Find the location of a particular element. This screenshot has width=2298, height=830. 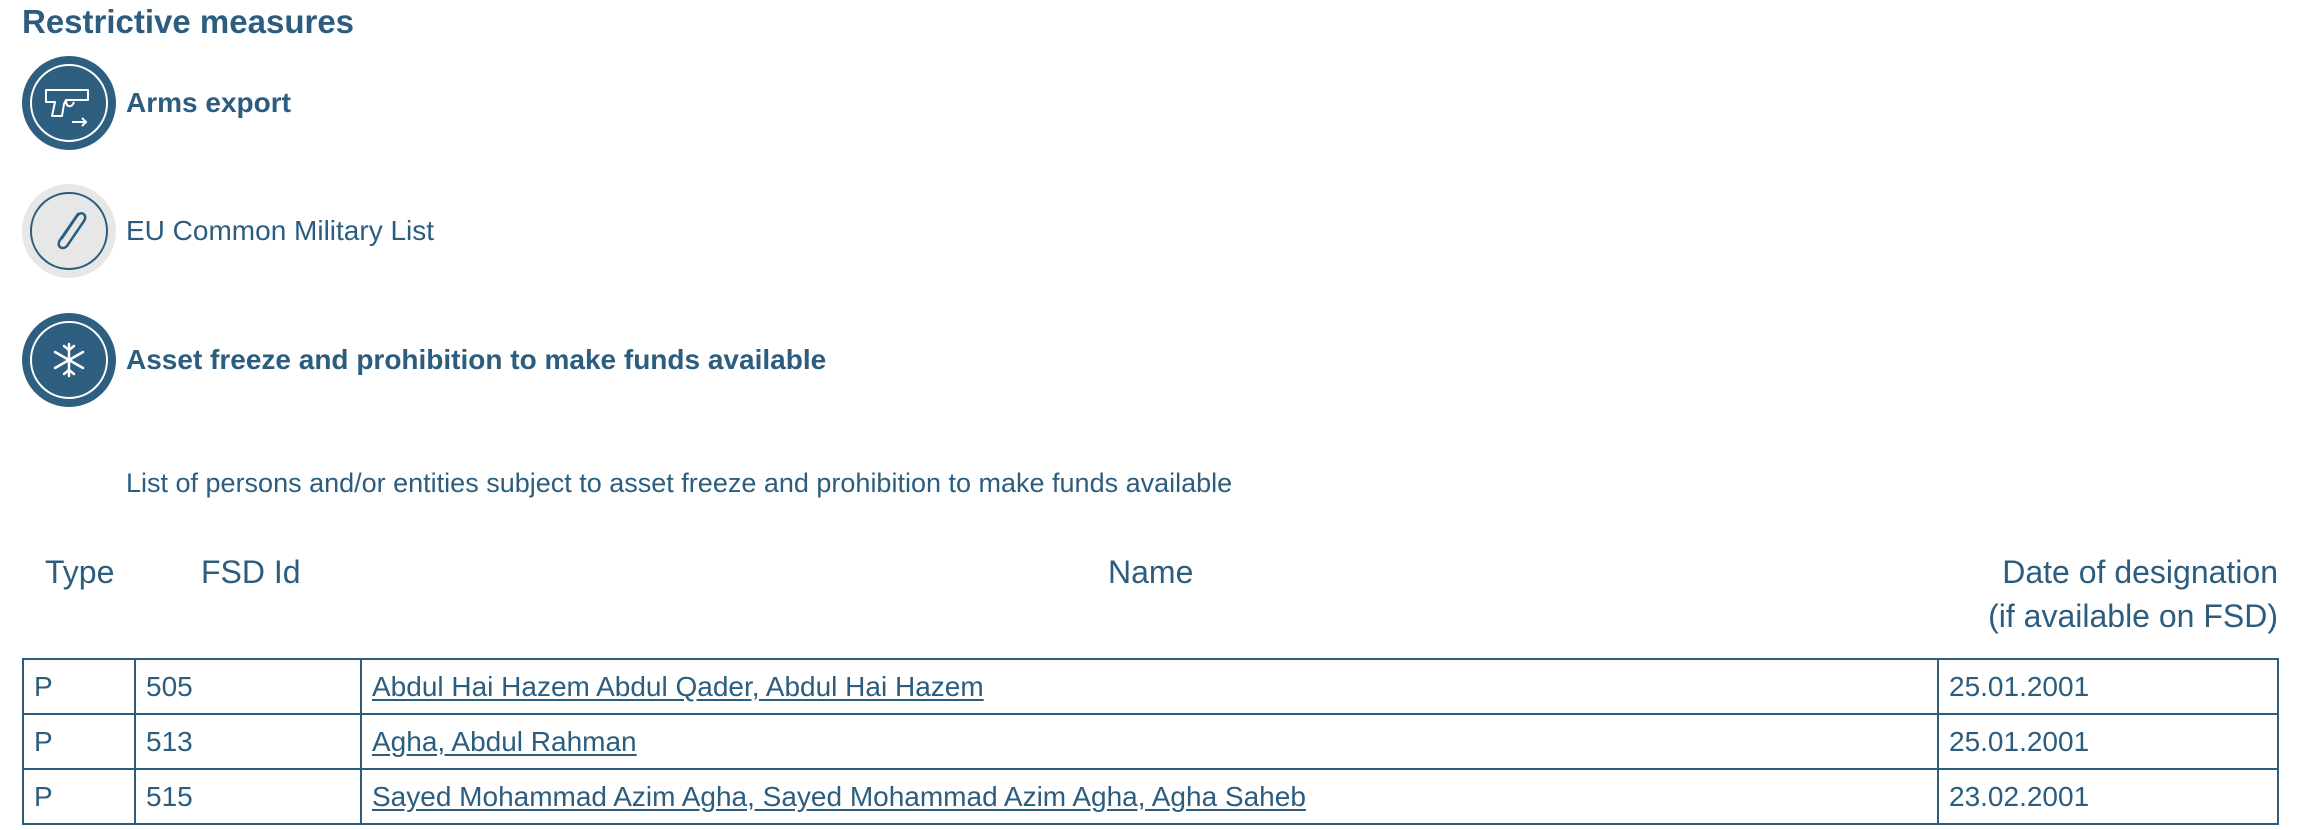

measure-label: EU Common Military List is located at coordinates (280, 230).